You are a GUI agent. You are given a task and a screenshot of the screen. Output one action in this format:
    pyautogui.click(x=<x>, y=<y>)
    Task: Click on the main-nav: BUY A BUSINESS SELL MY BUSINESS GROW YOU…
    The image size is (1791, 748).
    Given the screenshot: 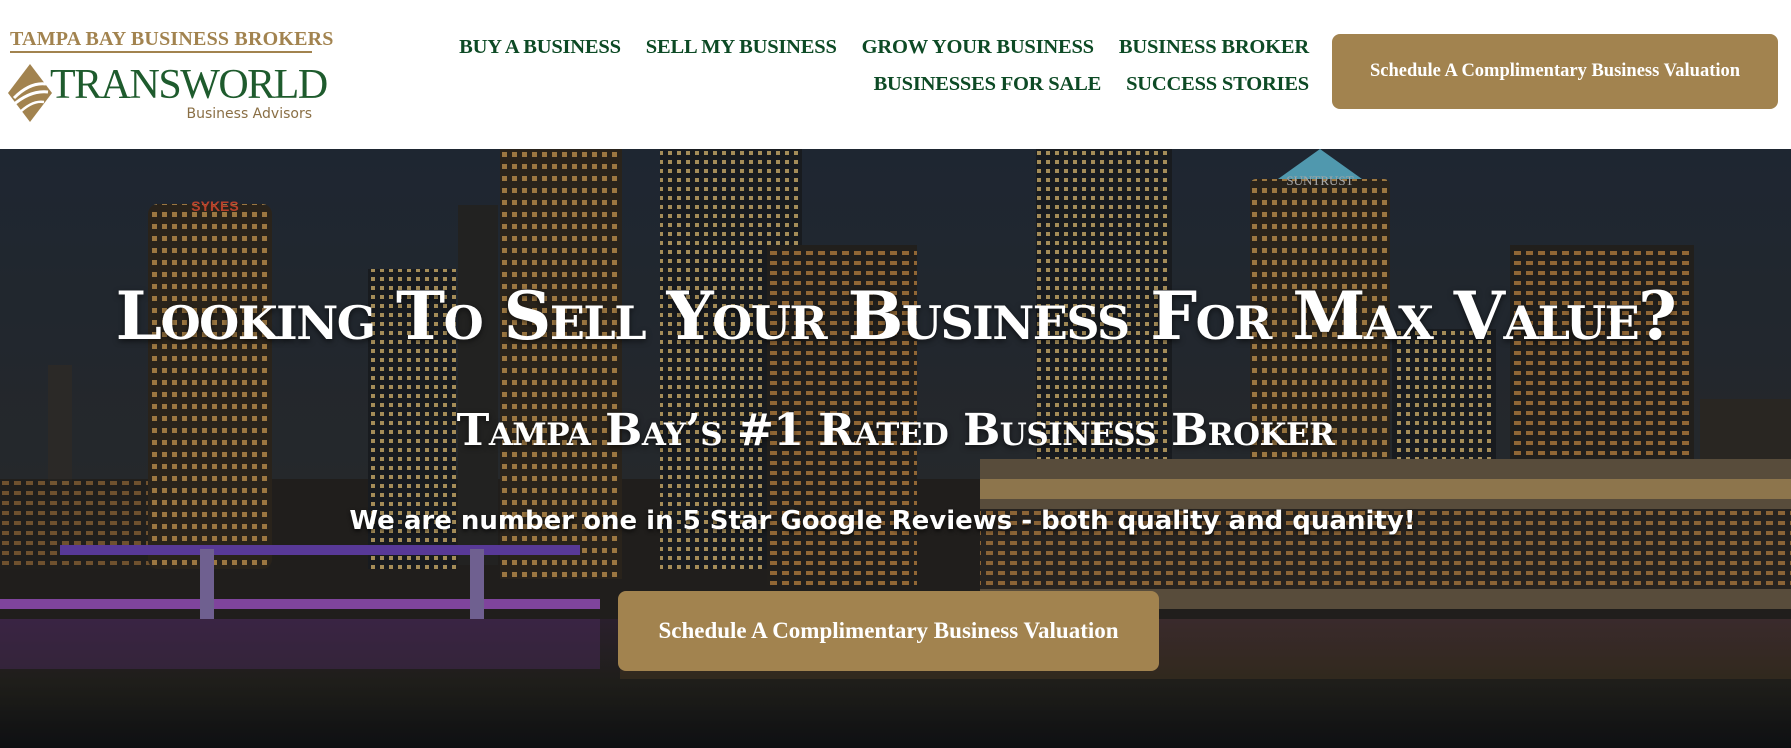 What is the action you would take?
    pyautogui.click(x=829, y=73)
    